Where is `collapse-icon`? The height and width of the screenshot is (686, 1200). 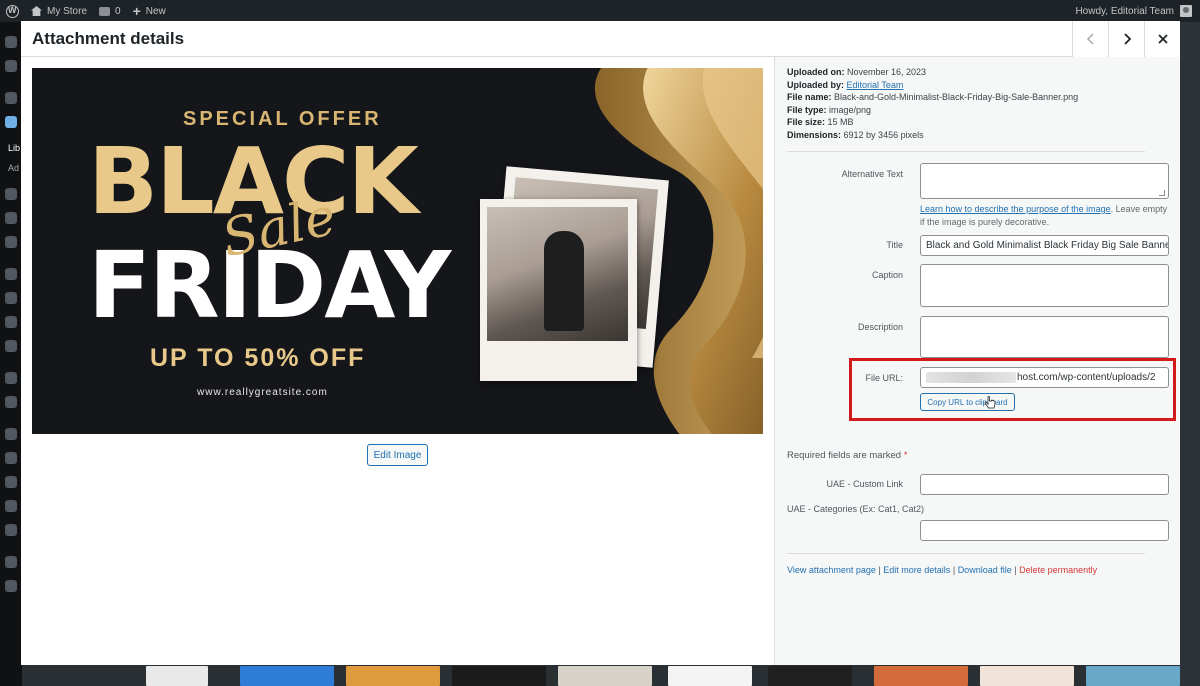
collapse-icon is located at coordinates (11, 586).